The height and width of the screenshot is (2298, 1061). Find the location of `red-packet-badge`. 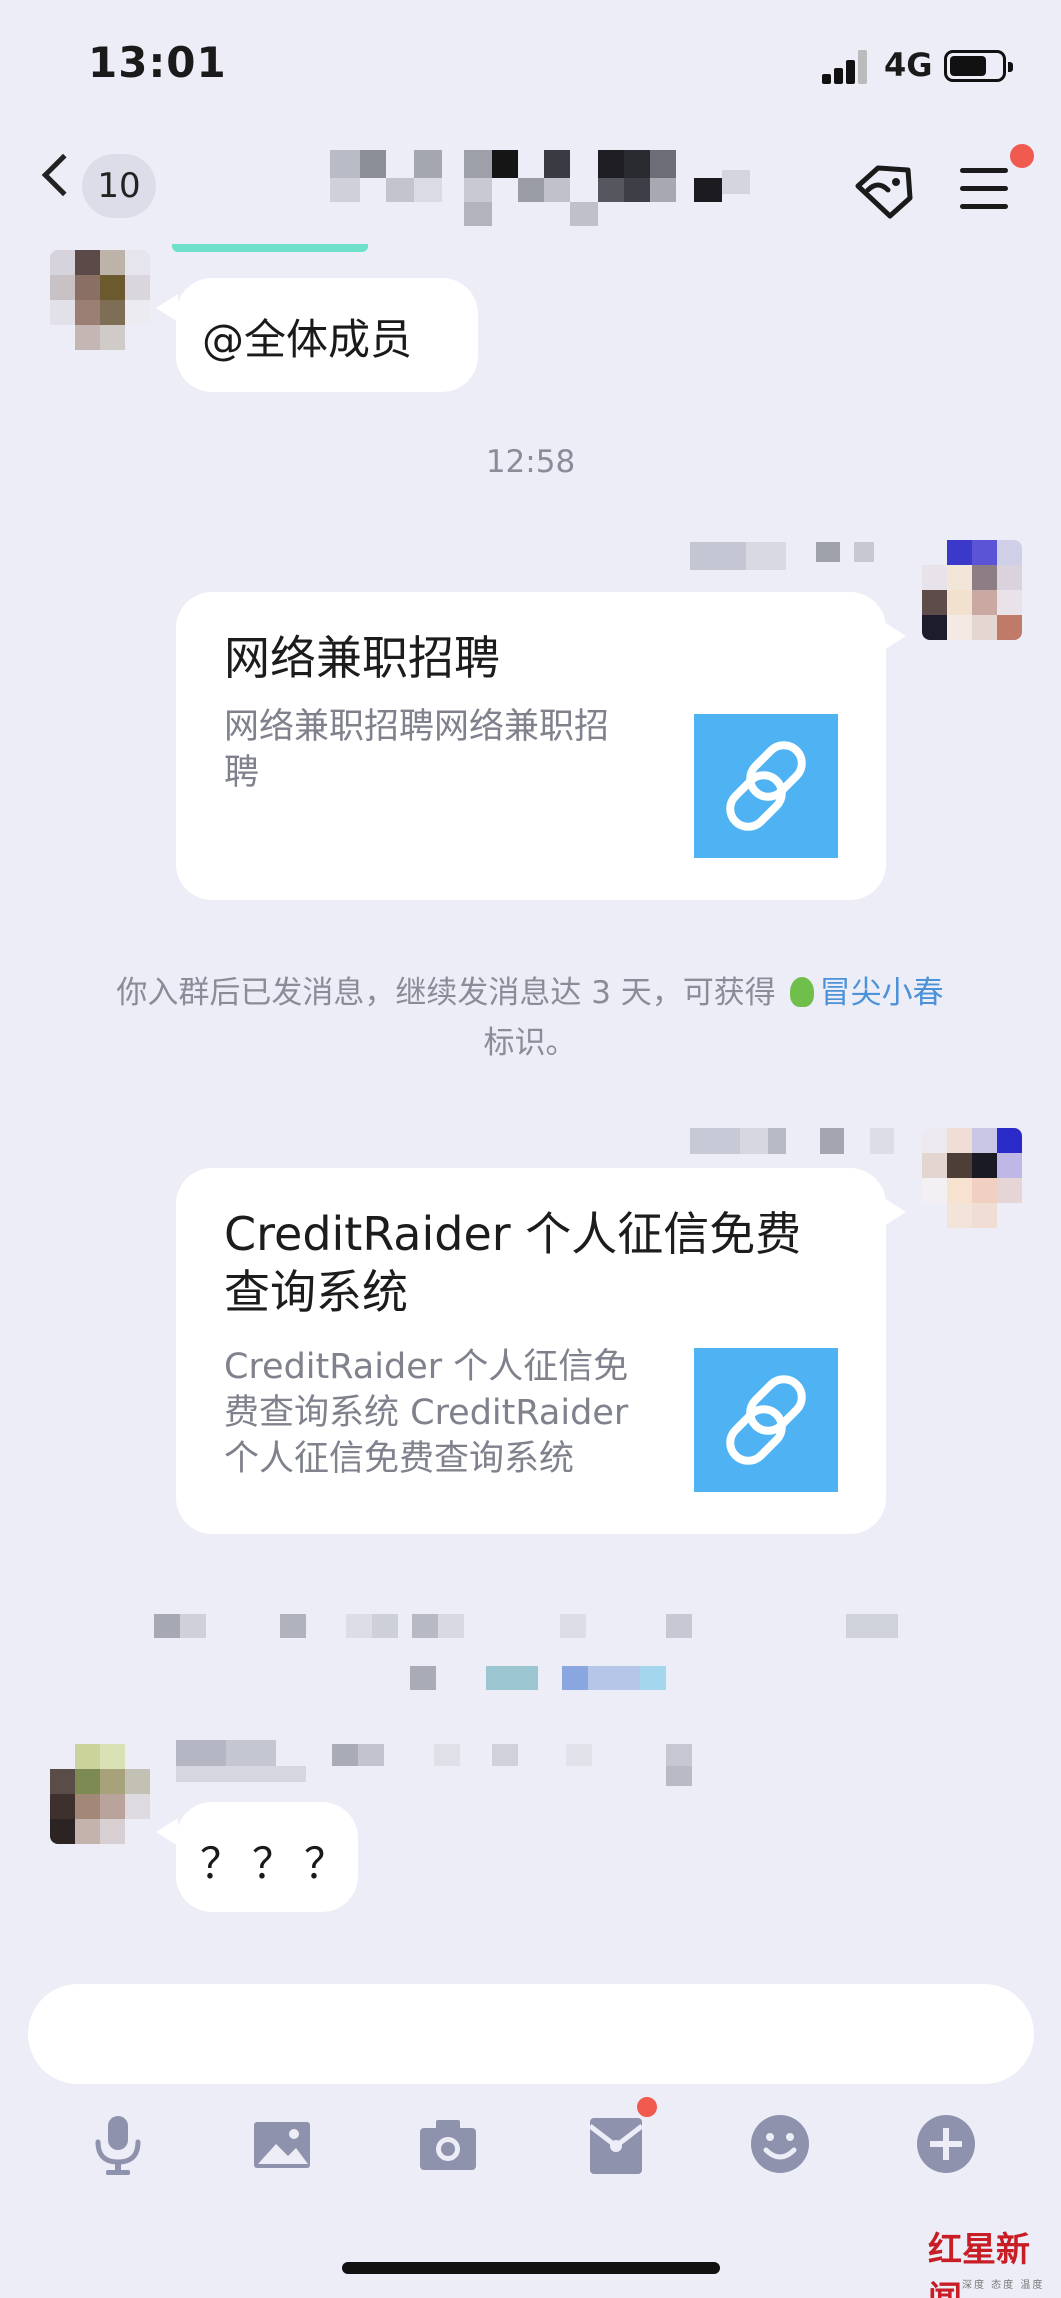

red-packet-badge is located at coordinates (647, 2107).